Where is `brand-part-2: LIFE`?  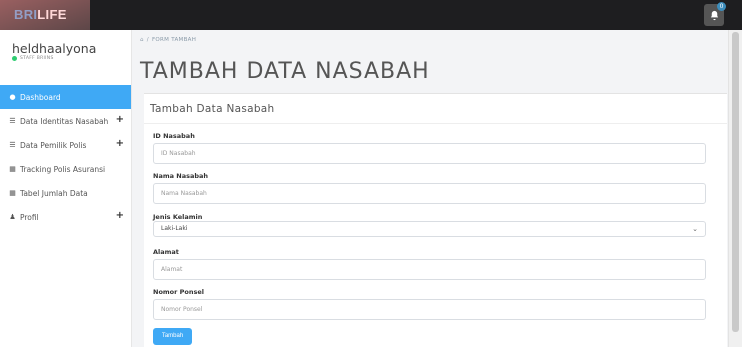
brand-part-2: LIFE is located at coordinates (52, 14).